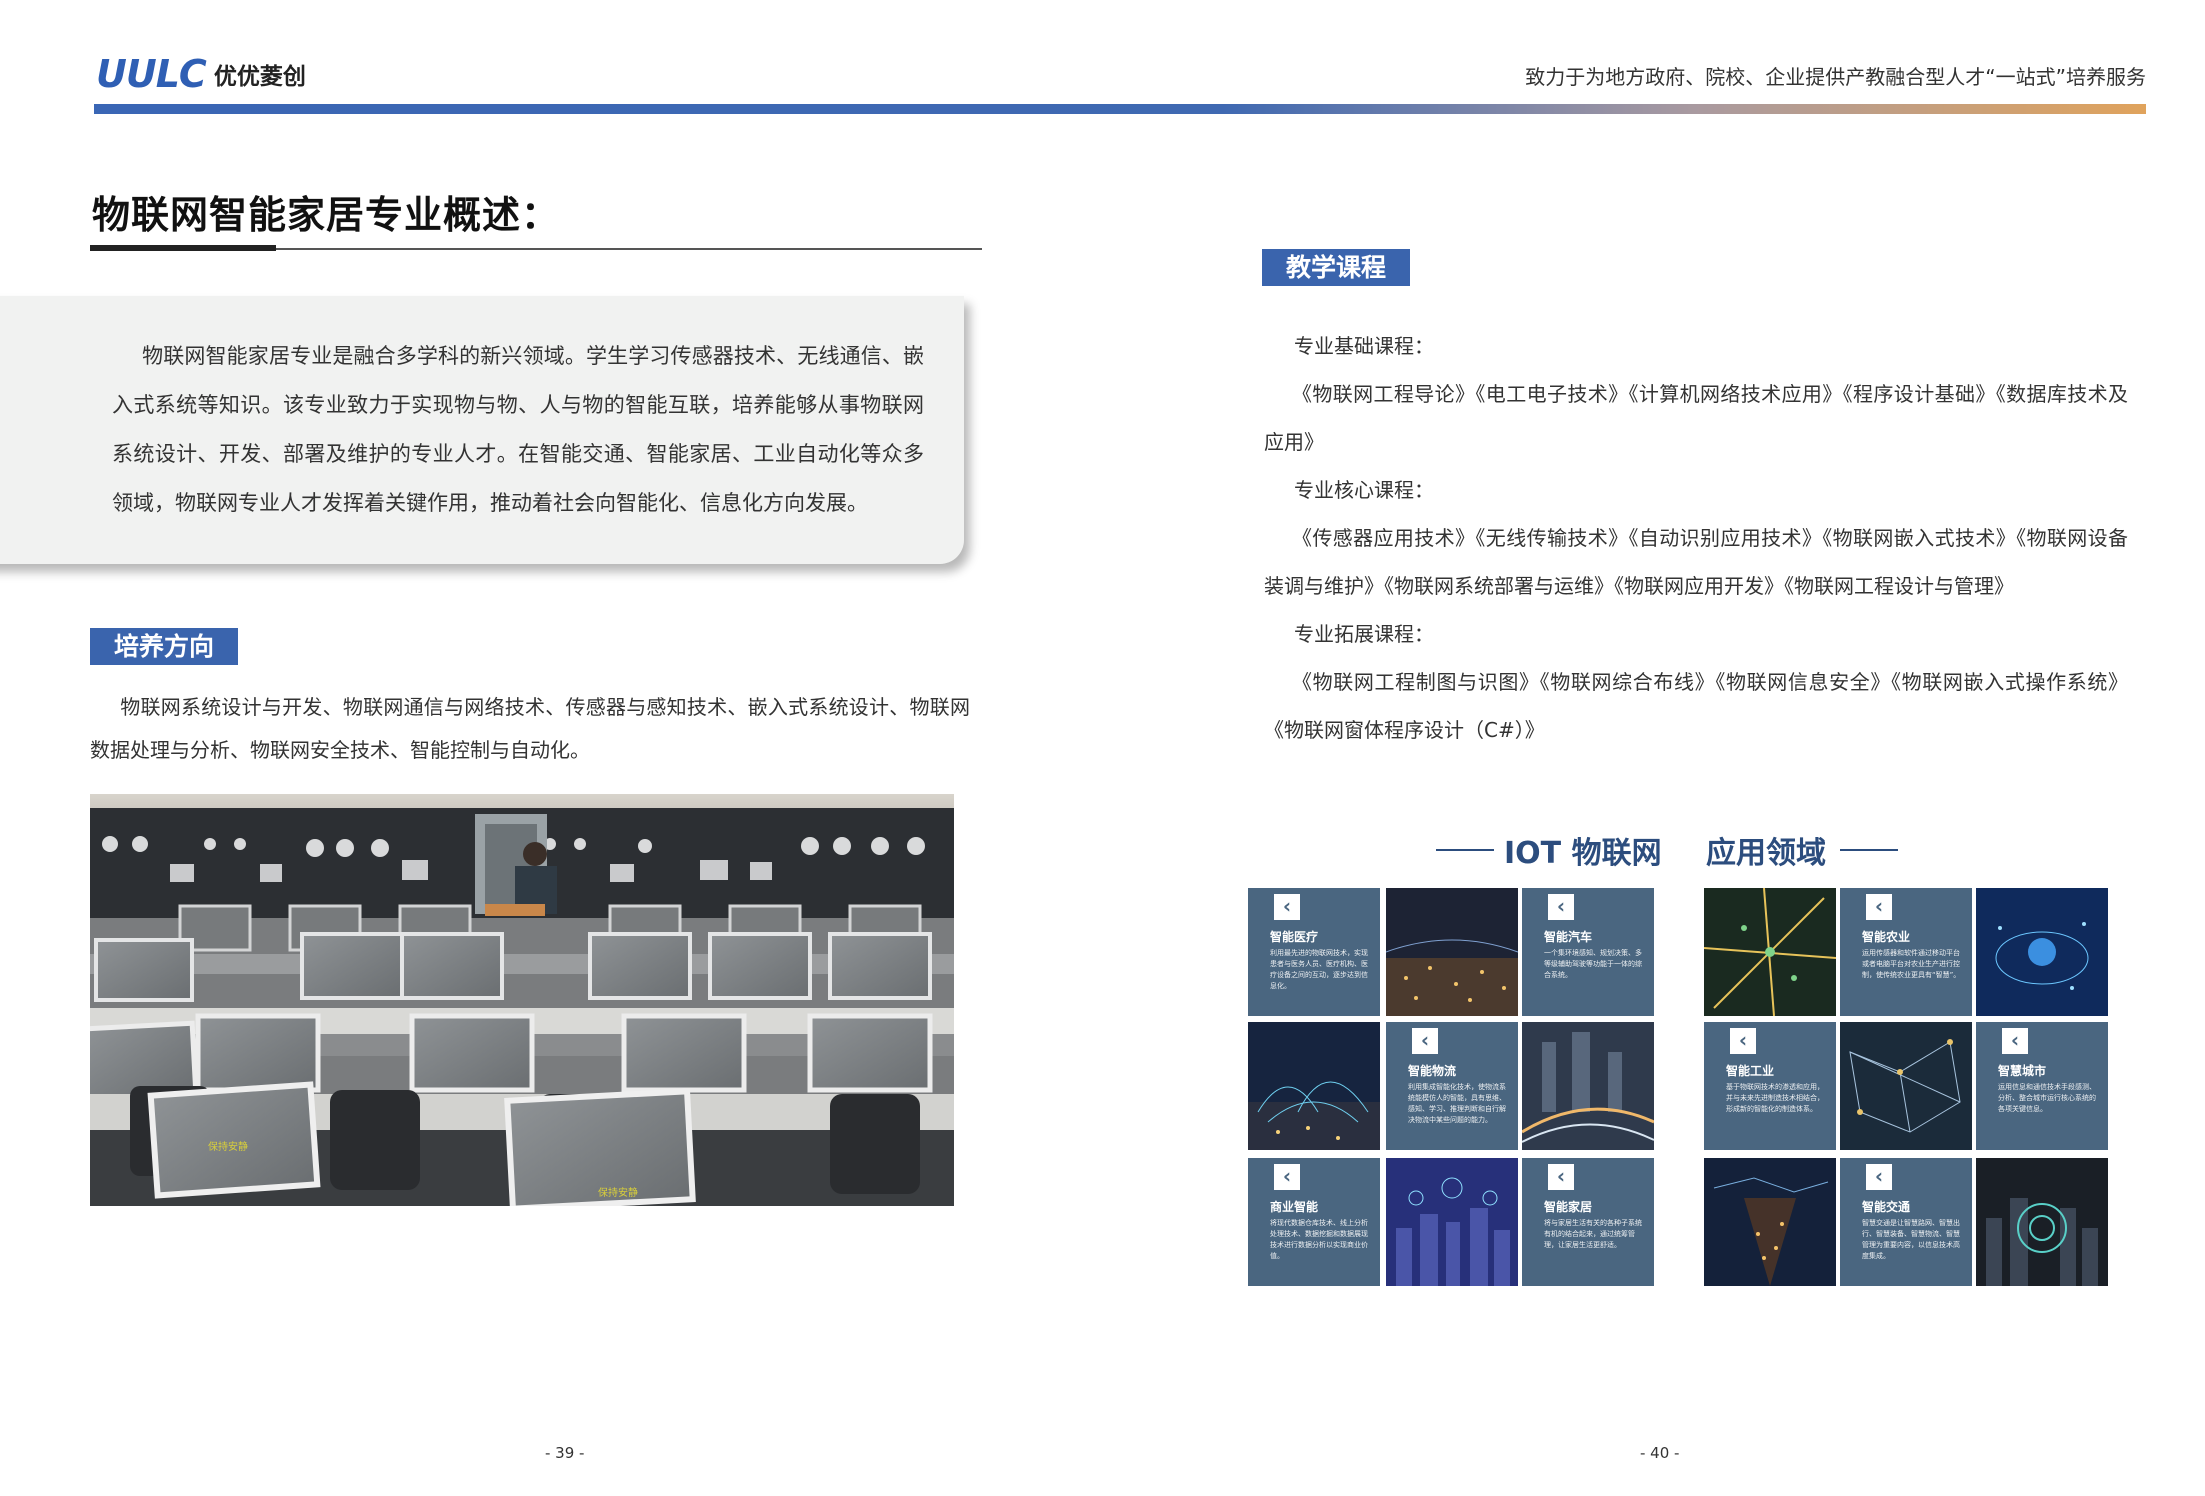 The width and height of the screenshot is (2205, 1496). What do you see at coordinates (1364, 346) in the screenshot?
I see `course-group-head: 专业基础课程：` at bounding box center [1364, 346].